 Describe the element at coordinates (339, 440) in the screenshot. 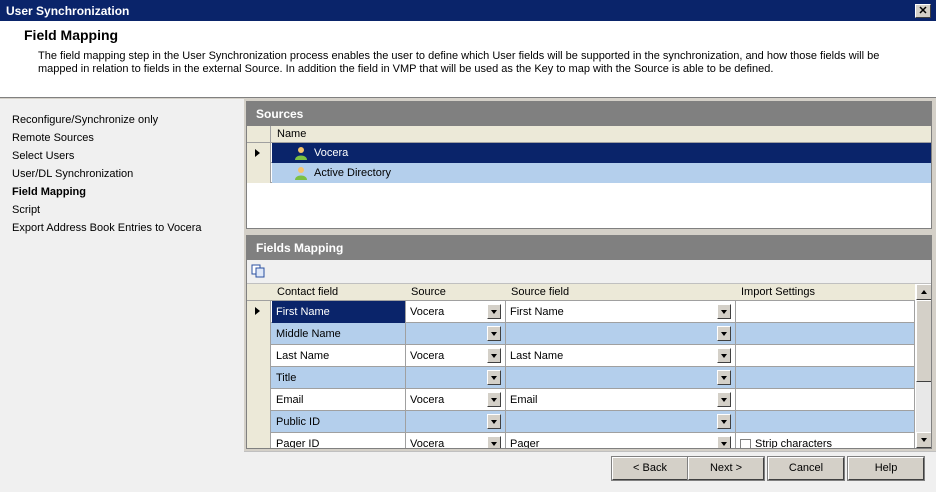

I see `contact-field-cell: Pager ID` at that location.